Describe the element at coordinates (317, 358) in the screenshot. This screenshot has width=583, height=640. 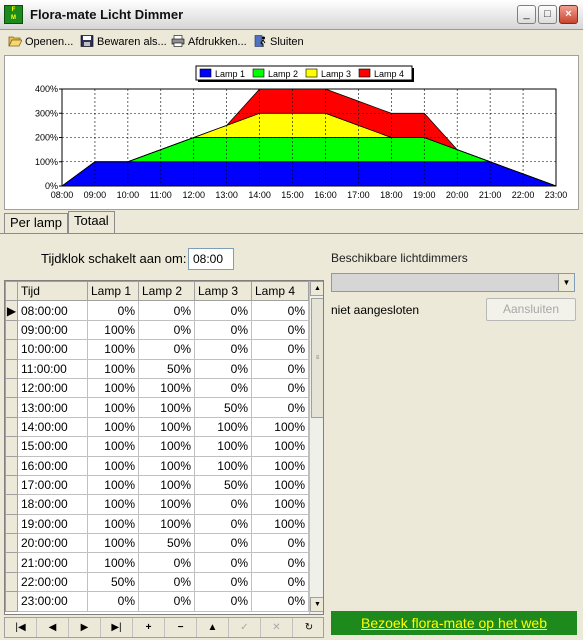
I see `scroll-thumb: ≡` at that location.